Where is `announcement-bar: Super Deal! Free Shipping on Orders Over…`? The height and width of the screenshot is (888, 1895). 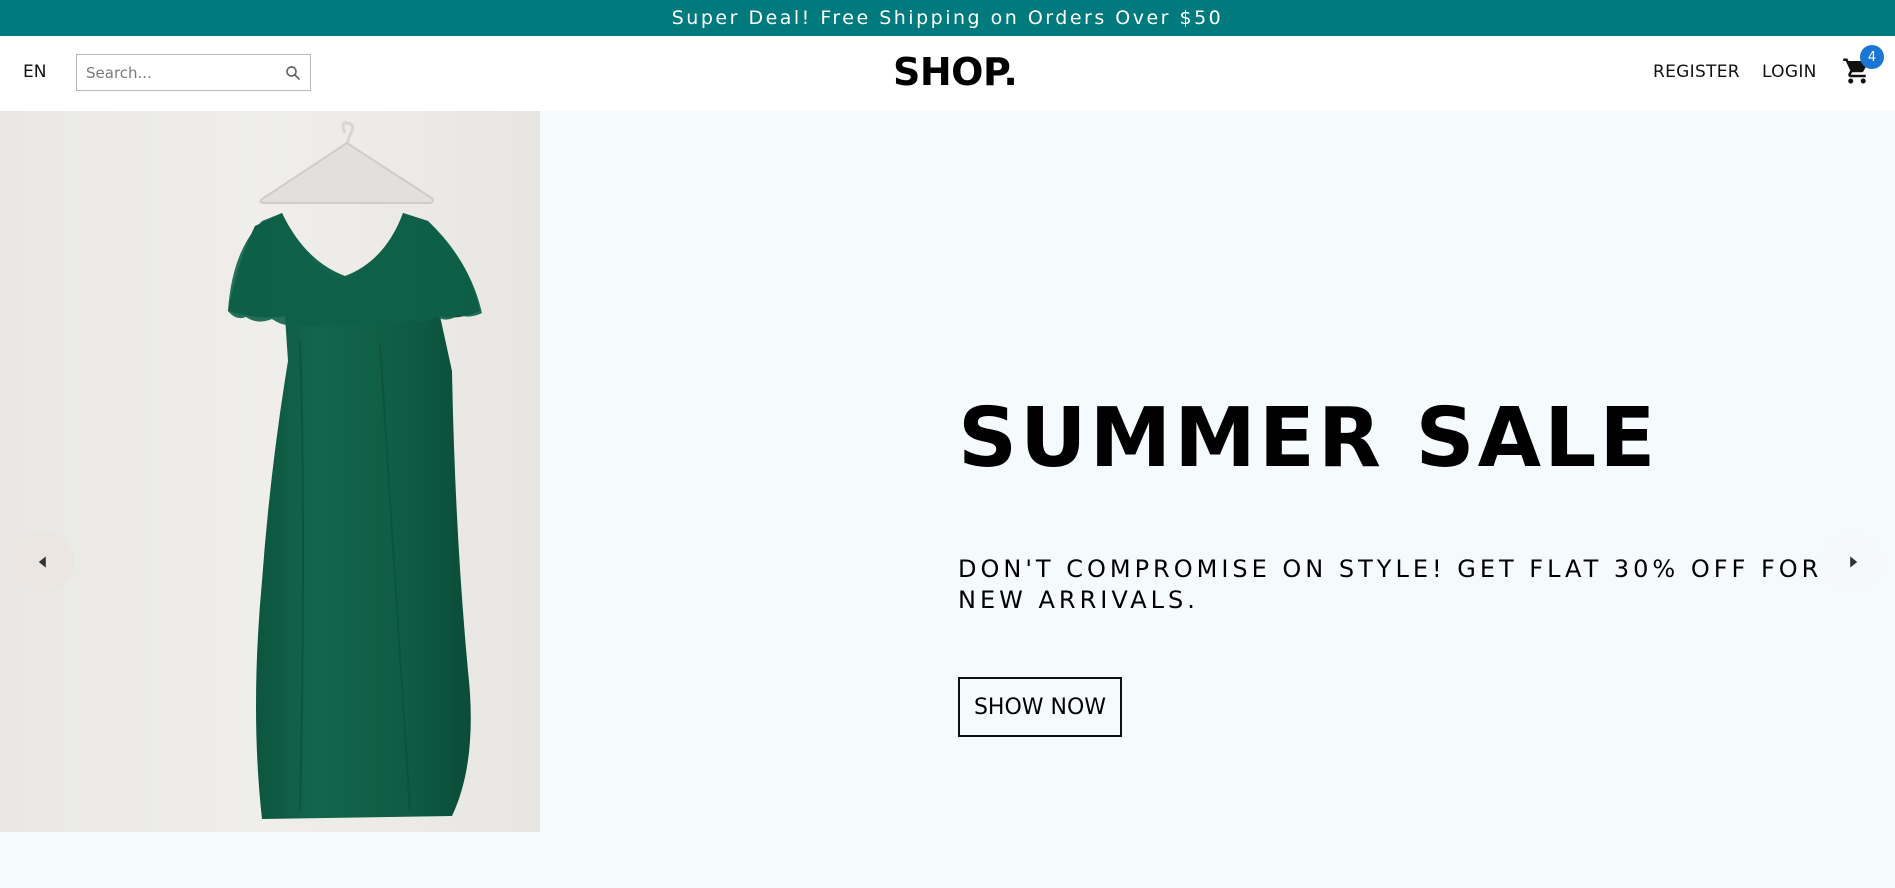 announcement-bar: Super Deal! Free Shipping on Orders Over… is located at coordinates (947, 18).